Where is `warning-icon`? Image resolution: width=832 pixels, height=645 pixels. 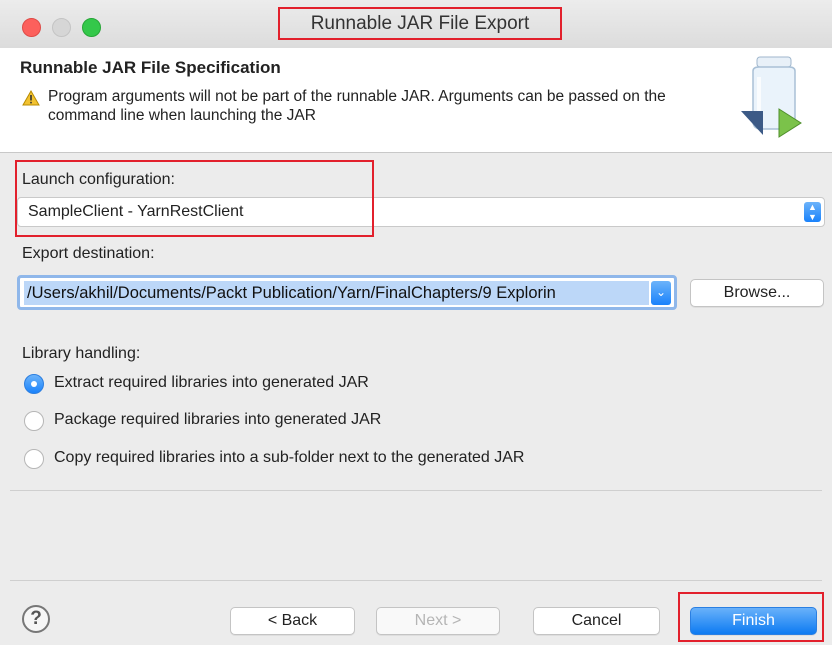
warning-icon is located at coordinates (31, 98).